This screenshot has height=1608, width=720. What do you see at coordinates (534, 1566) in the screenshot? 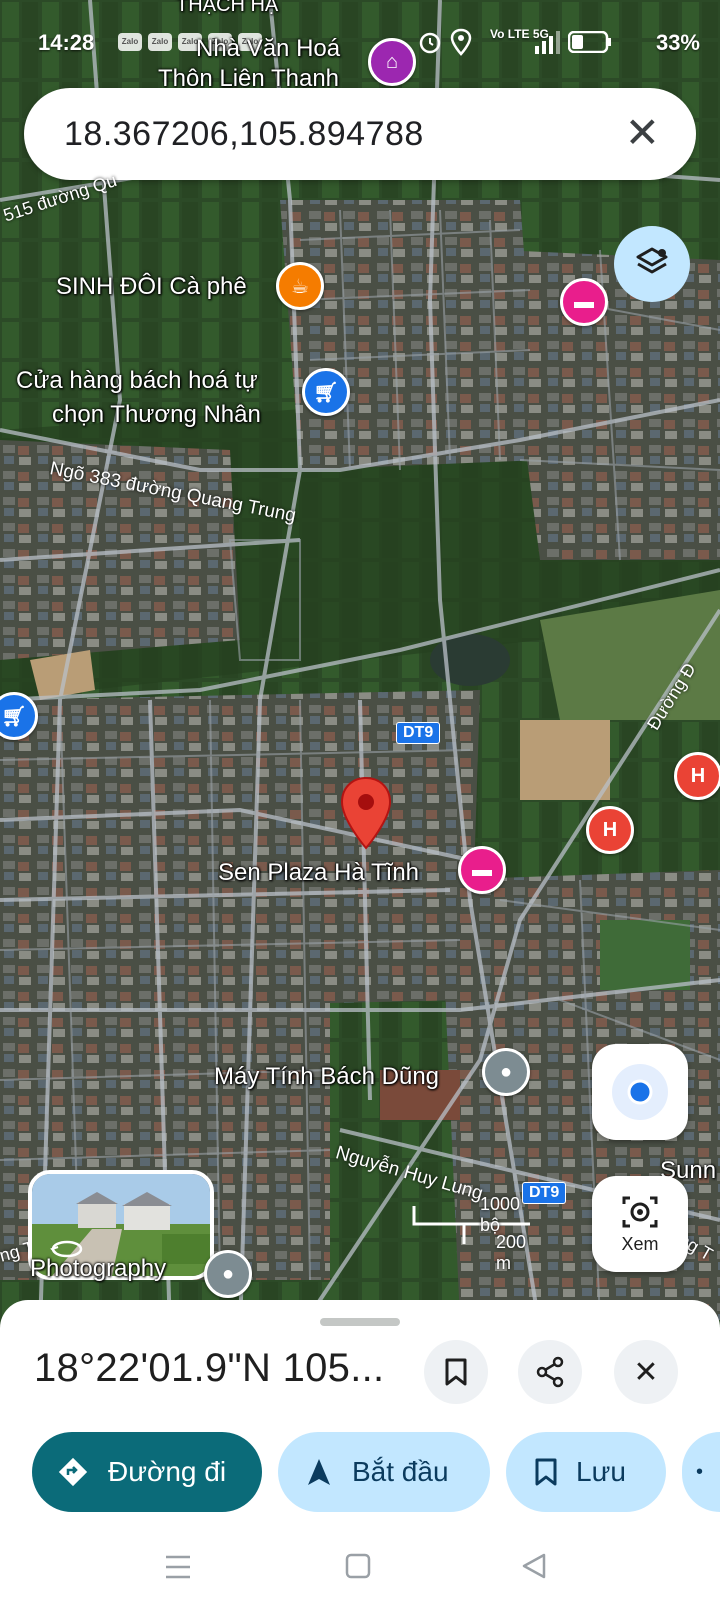
I see `back-icon` at bounding box center [534, 1566].